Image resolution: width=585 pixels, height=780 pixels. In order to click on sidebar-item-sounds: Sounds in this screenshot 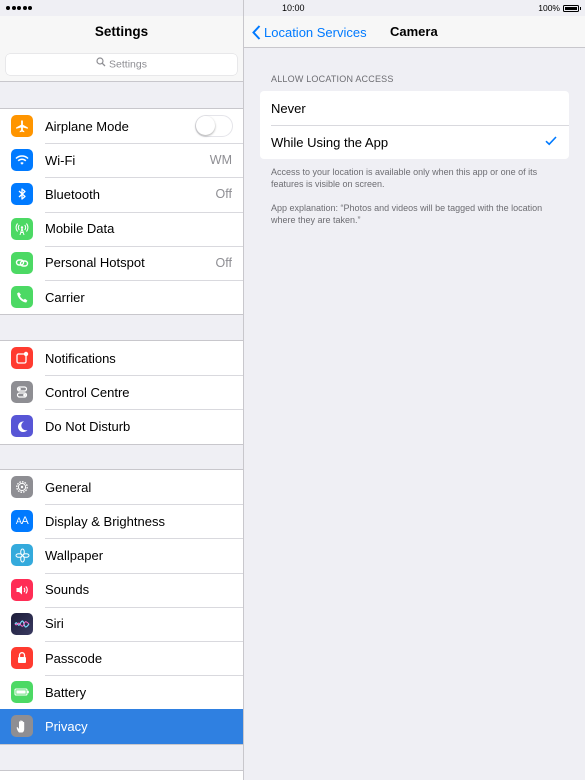, I will do `click(121, 589)`.